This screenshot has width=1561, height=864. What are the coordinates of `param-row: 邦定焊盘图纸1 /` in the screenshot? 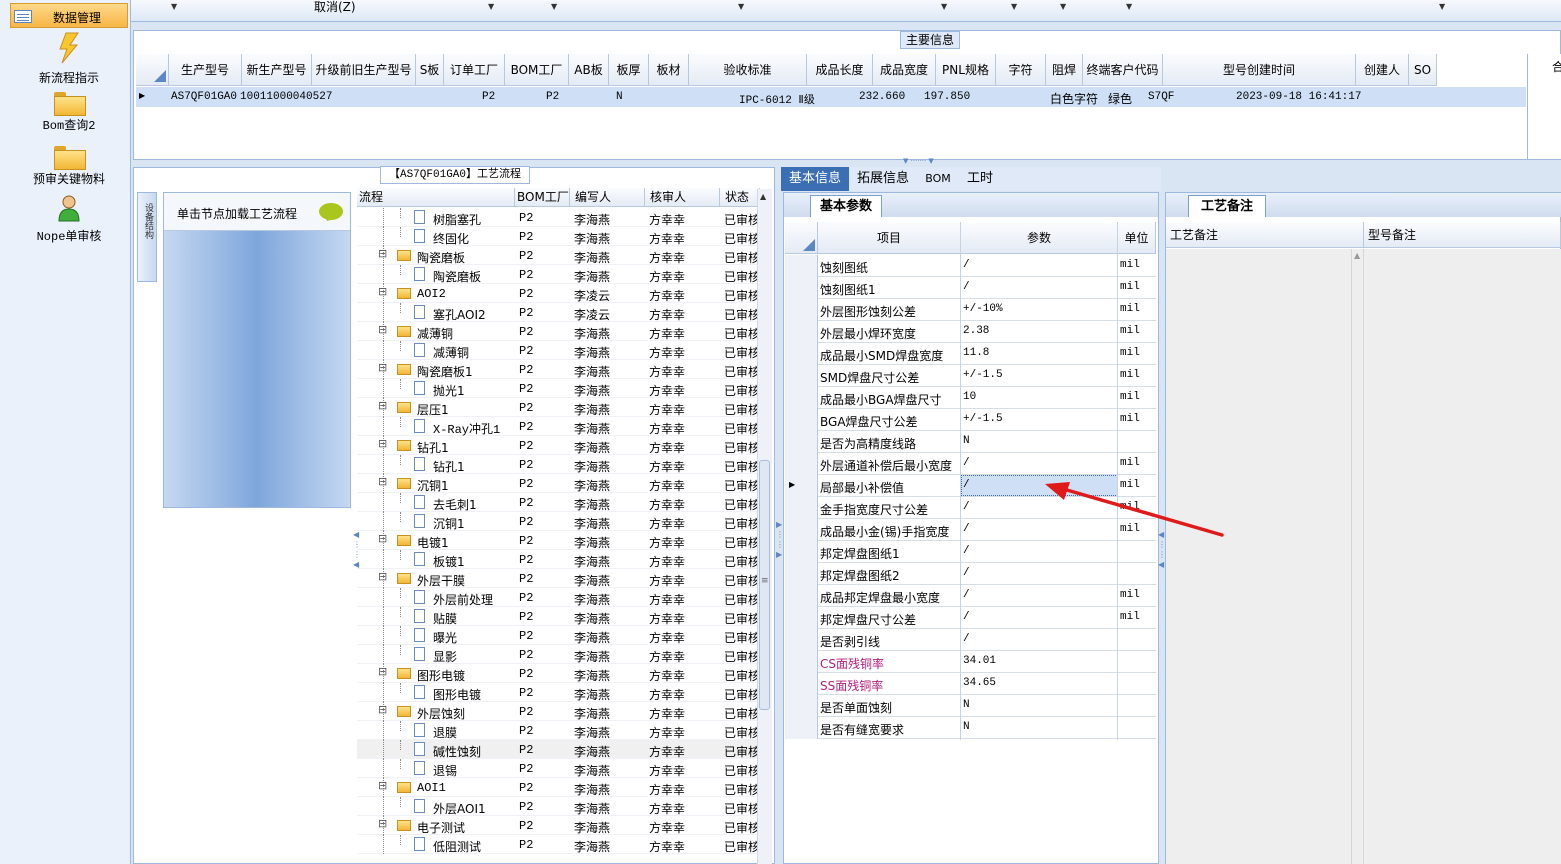 It's located at (970, 552).